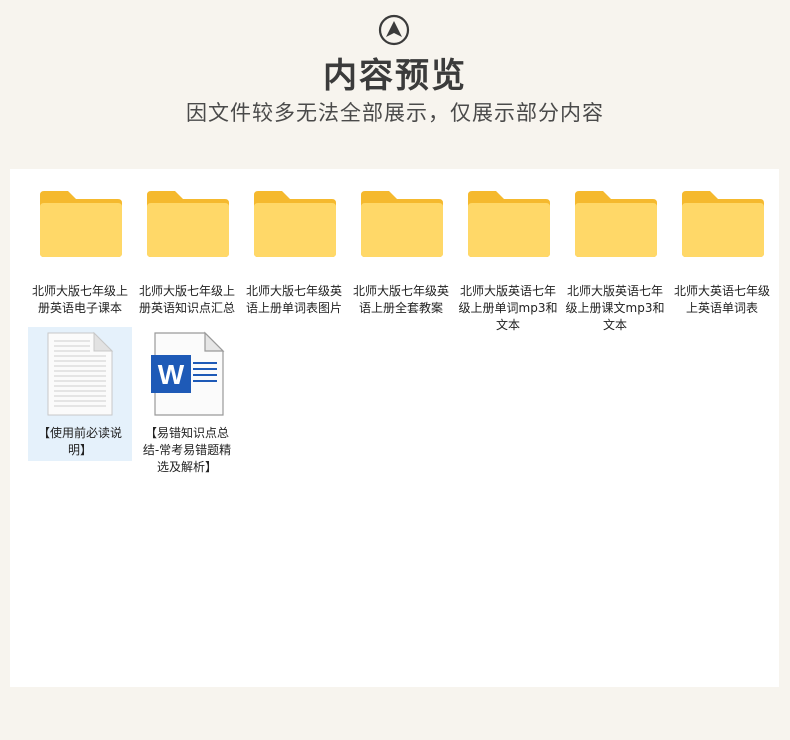 This screenshot has height=740, width=790. What do you see at coordinates (79, 299) in the screenshot?
I see `file-label: 北师大版七年级上册英语电子课本` at bounding box center [79, 299].